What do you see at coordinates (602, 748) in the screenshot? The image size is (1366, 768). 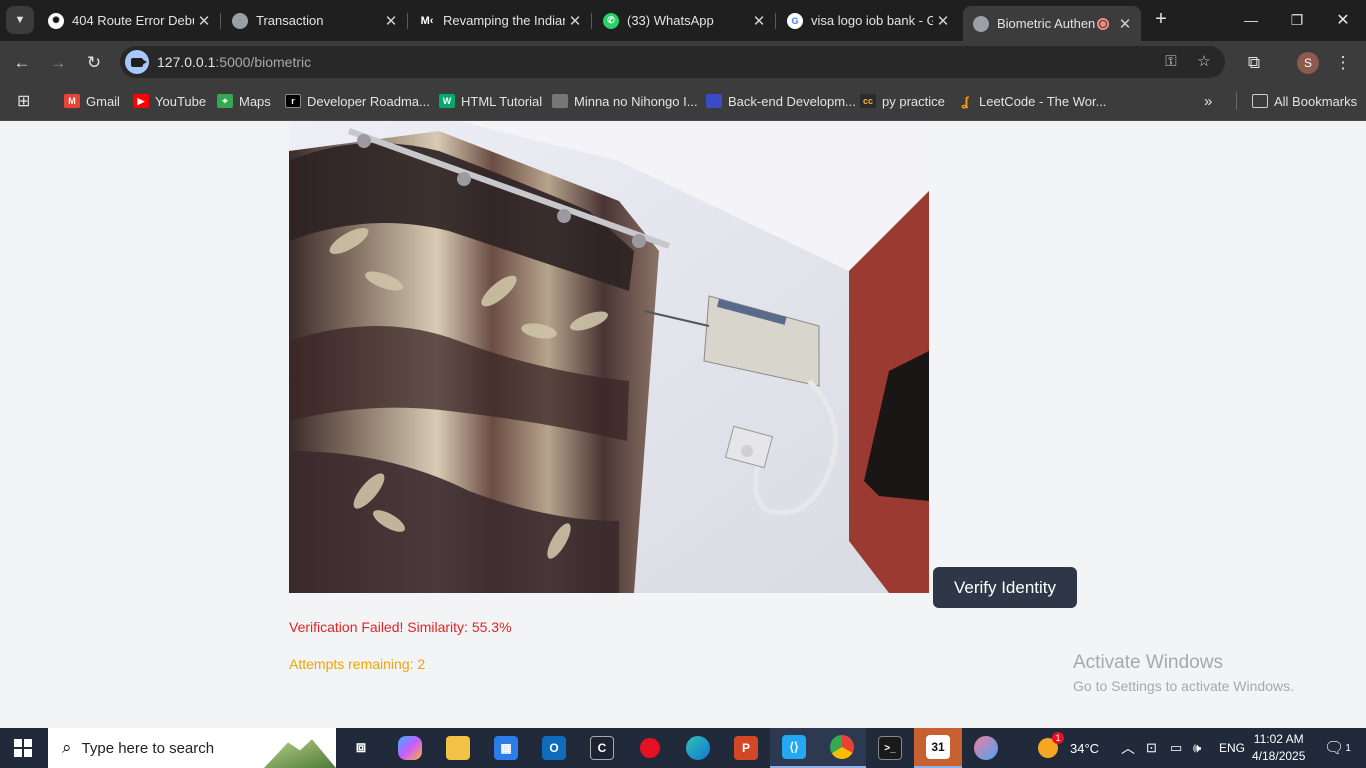 I see `intellij-icon: C` at bounding box center [602, 748].